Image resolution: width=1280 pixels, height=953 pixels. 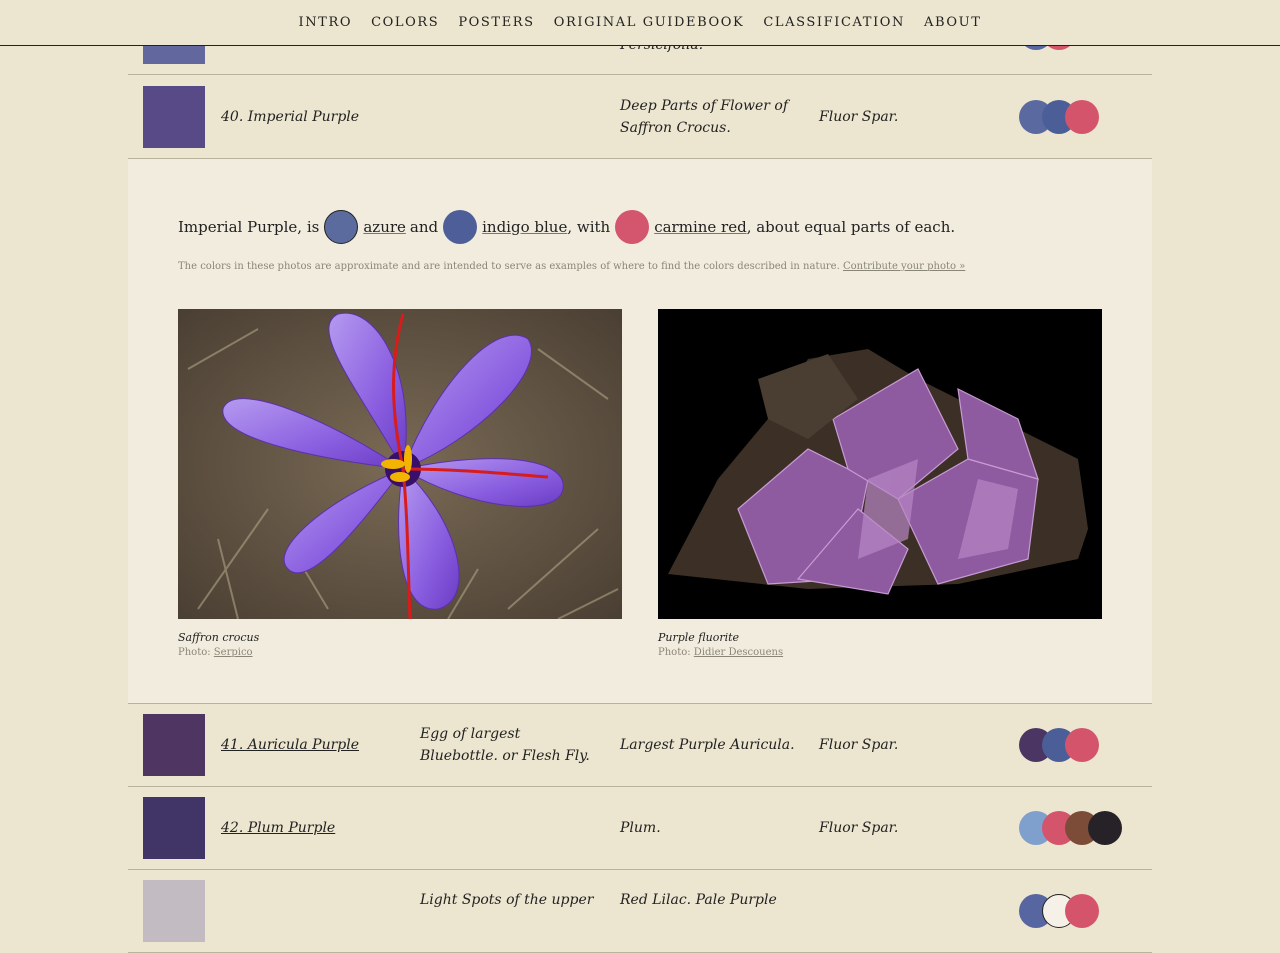 I want to click on crocus-illustration, so click(x=400, y=464).